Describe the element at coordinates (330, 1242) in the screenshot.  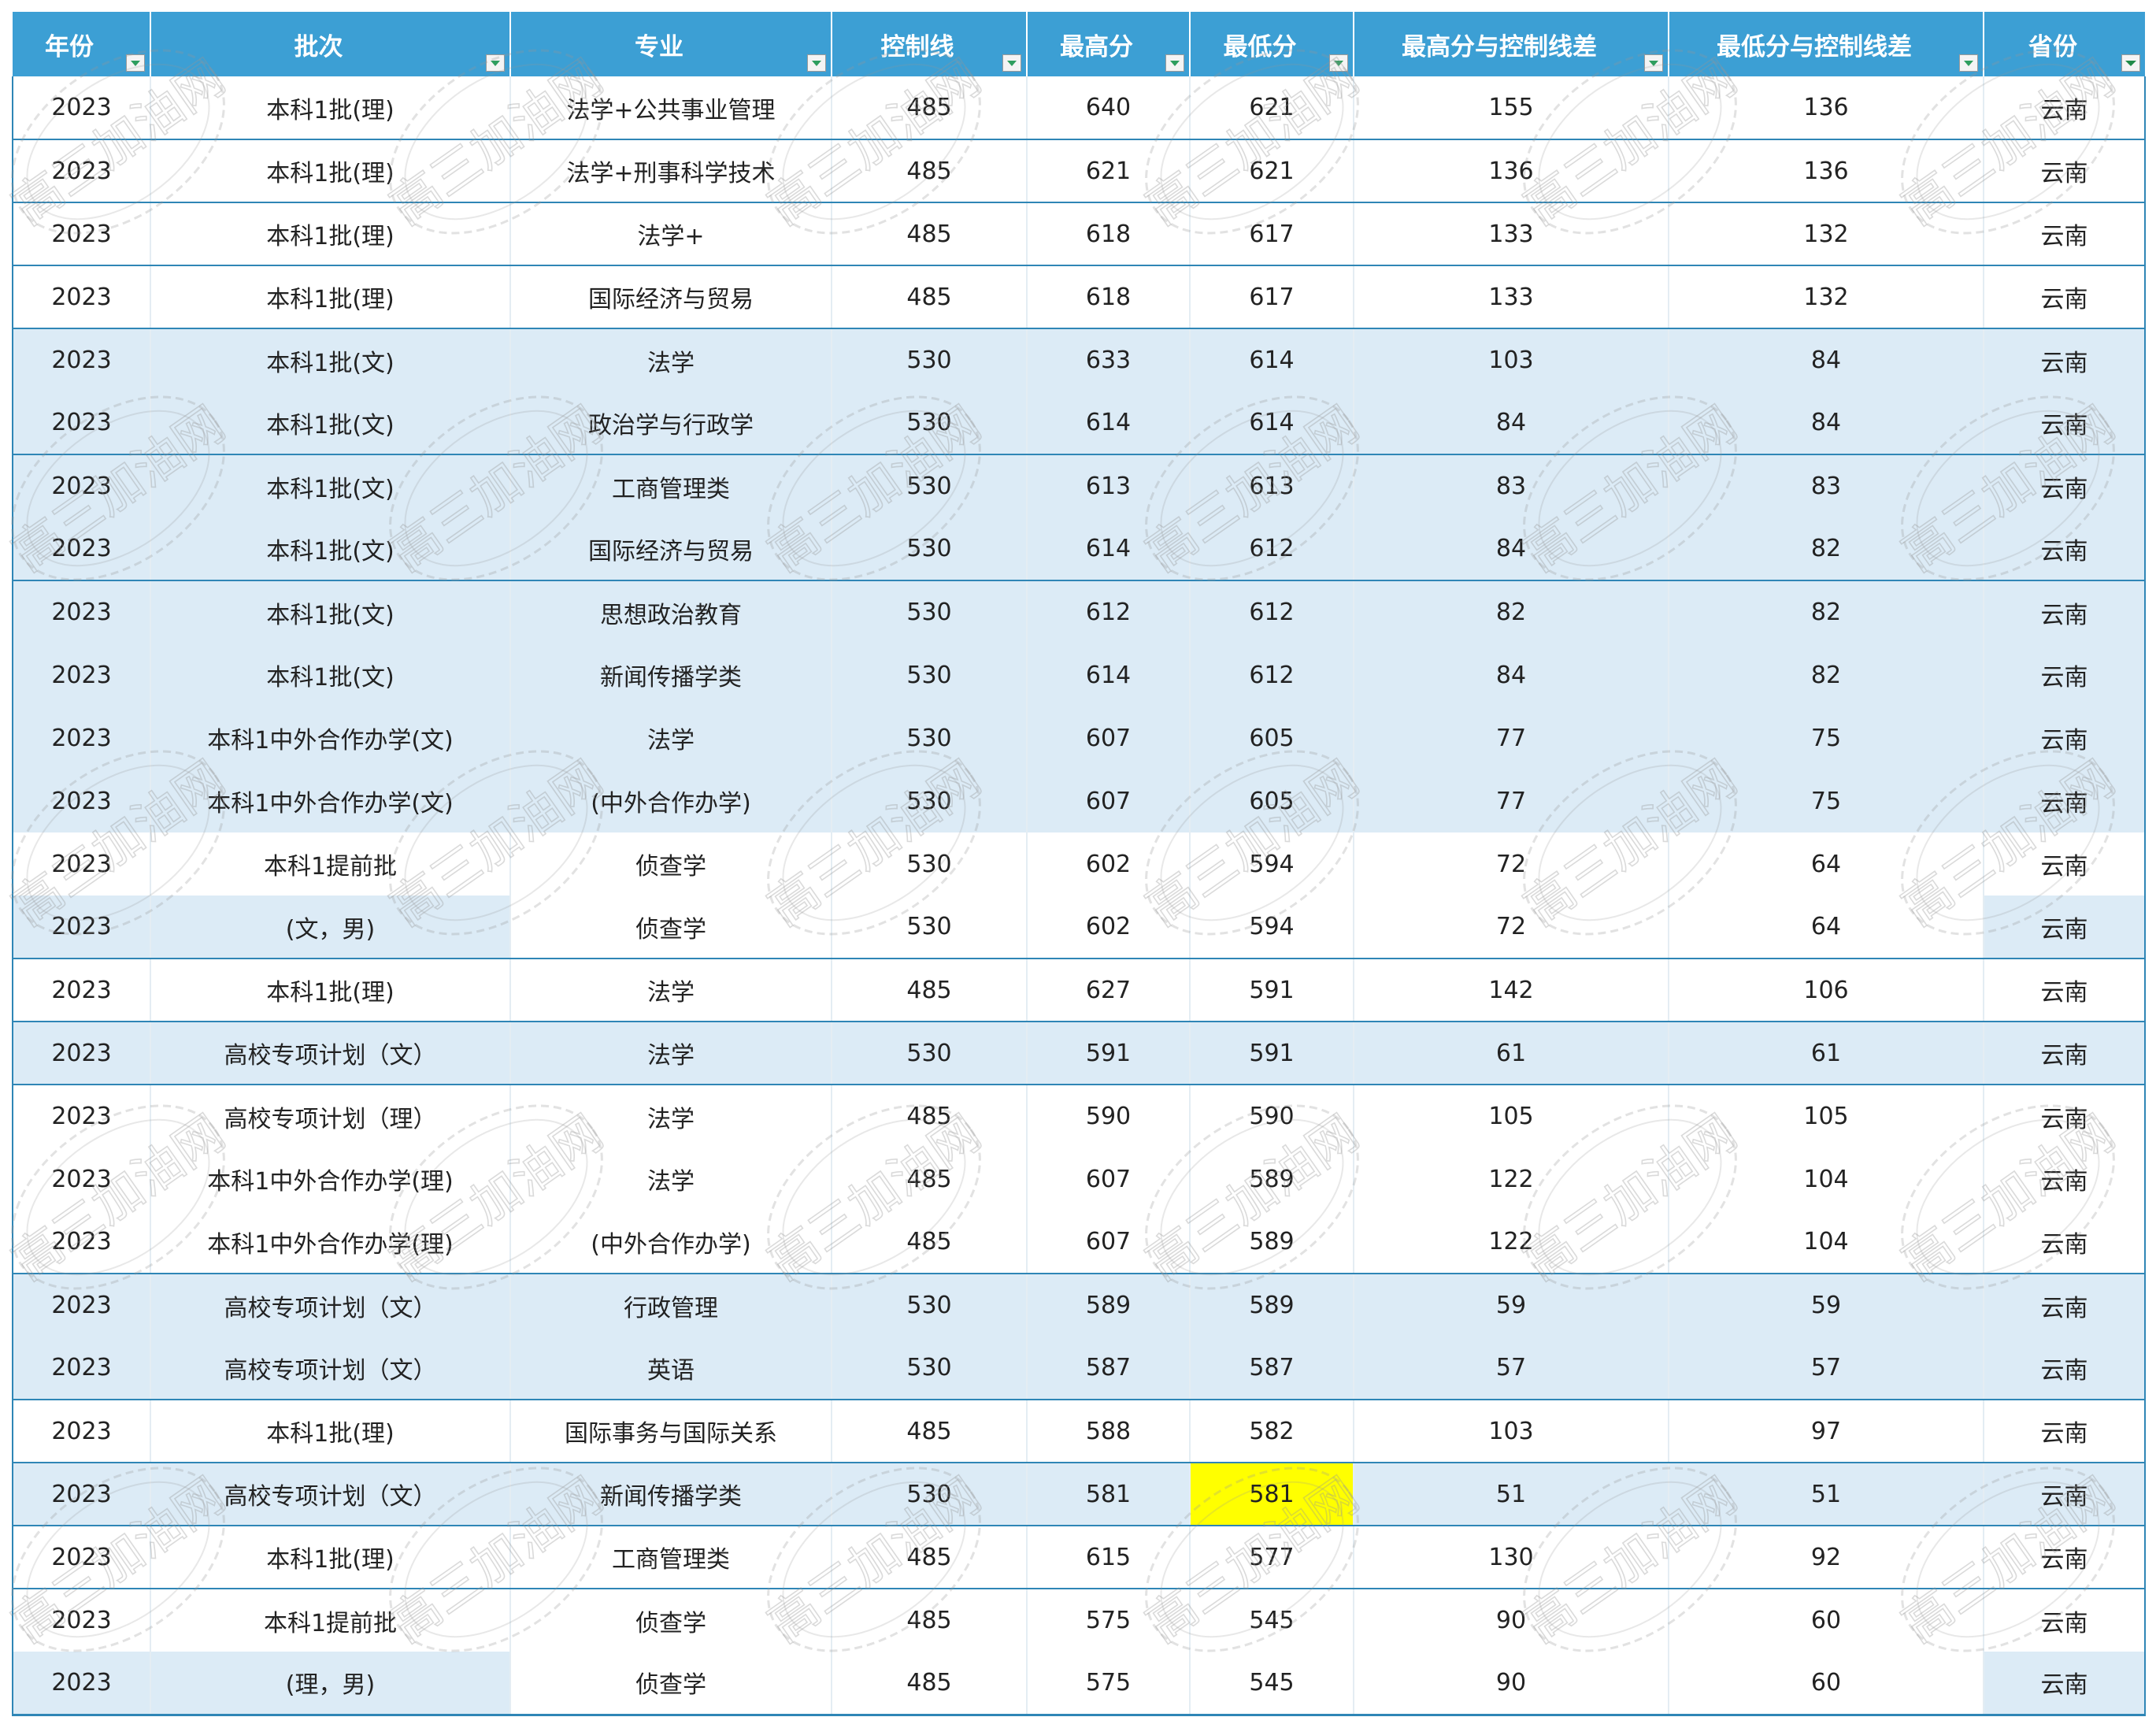
I see `cell-batch: 本科1中外合作办学(理)` at that location.